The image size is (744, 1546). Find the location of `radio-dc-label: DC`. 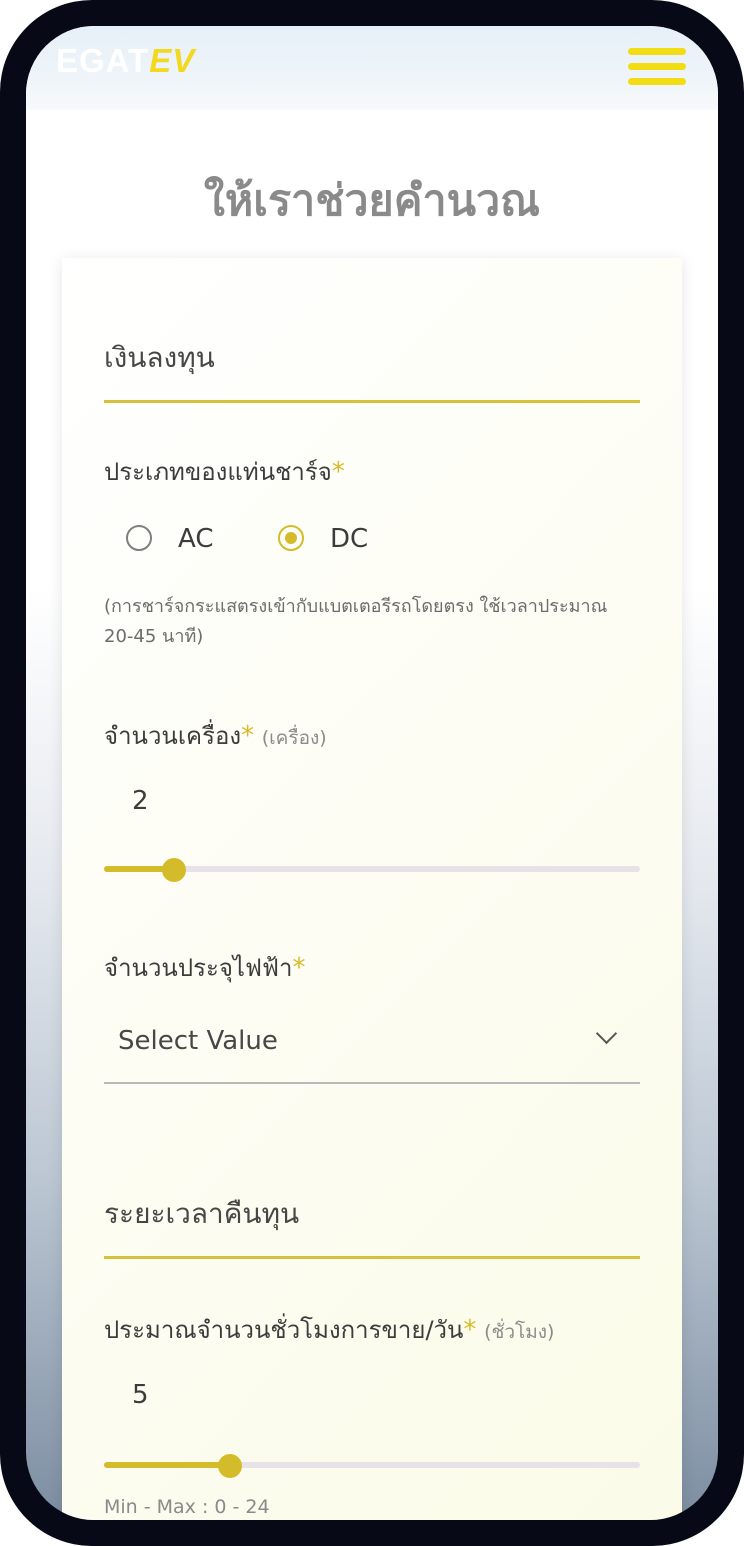

radio-dc-label: DC is located at coordinates (349, 539).